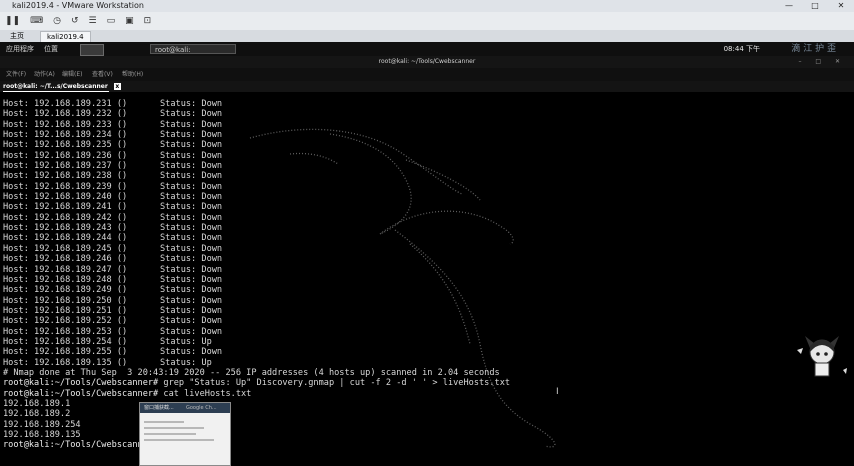  Describe the element at coordinates (102, 74) in the screenshot. I see `menu-view: 查看(V)` at that location.